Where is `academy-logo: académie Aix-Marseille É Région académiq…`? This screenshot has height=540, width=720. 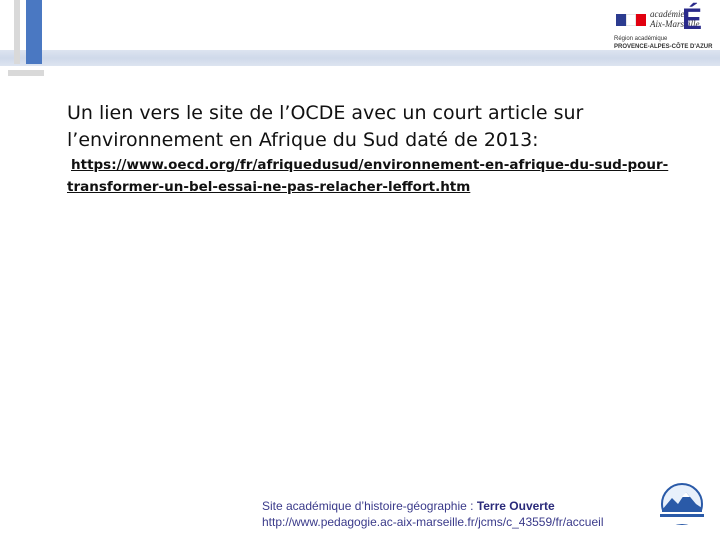
academy-logo: académie Aix-Marseille É Région académiq… is located at coordinates (665, 29).